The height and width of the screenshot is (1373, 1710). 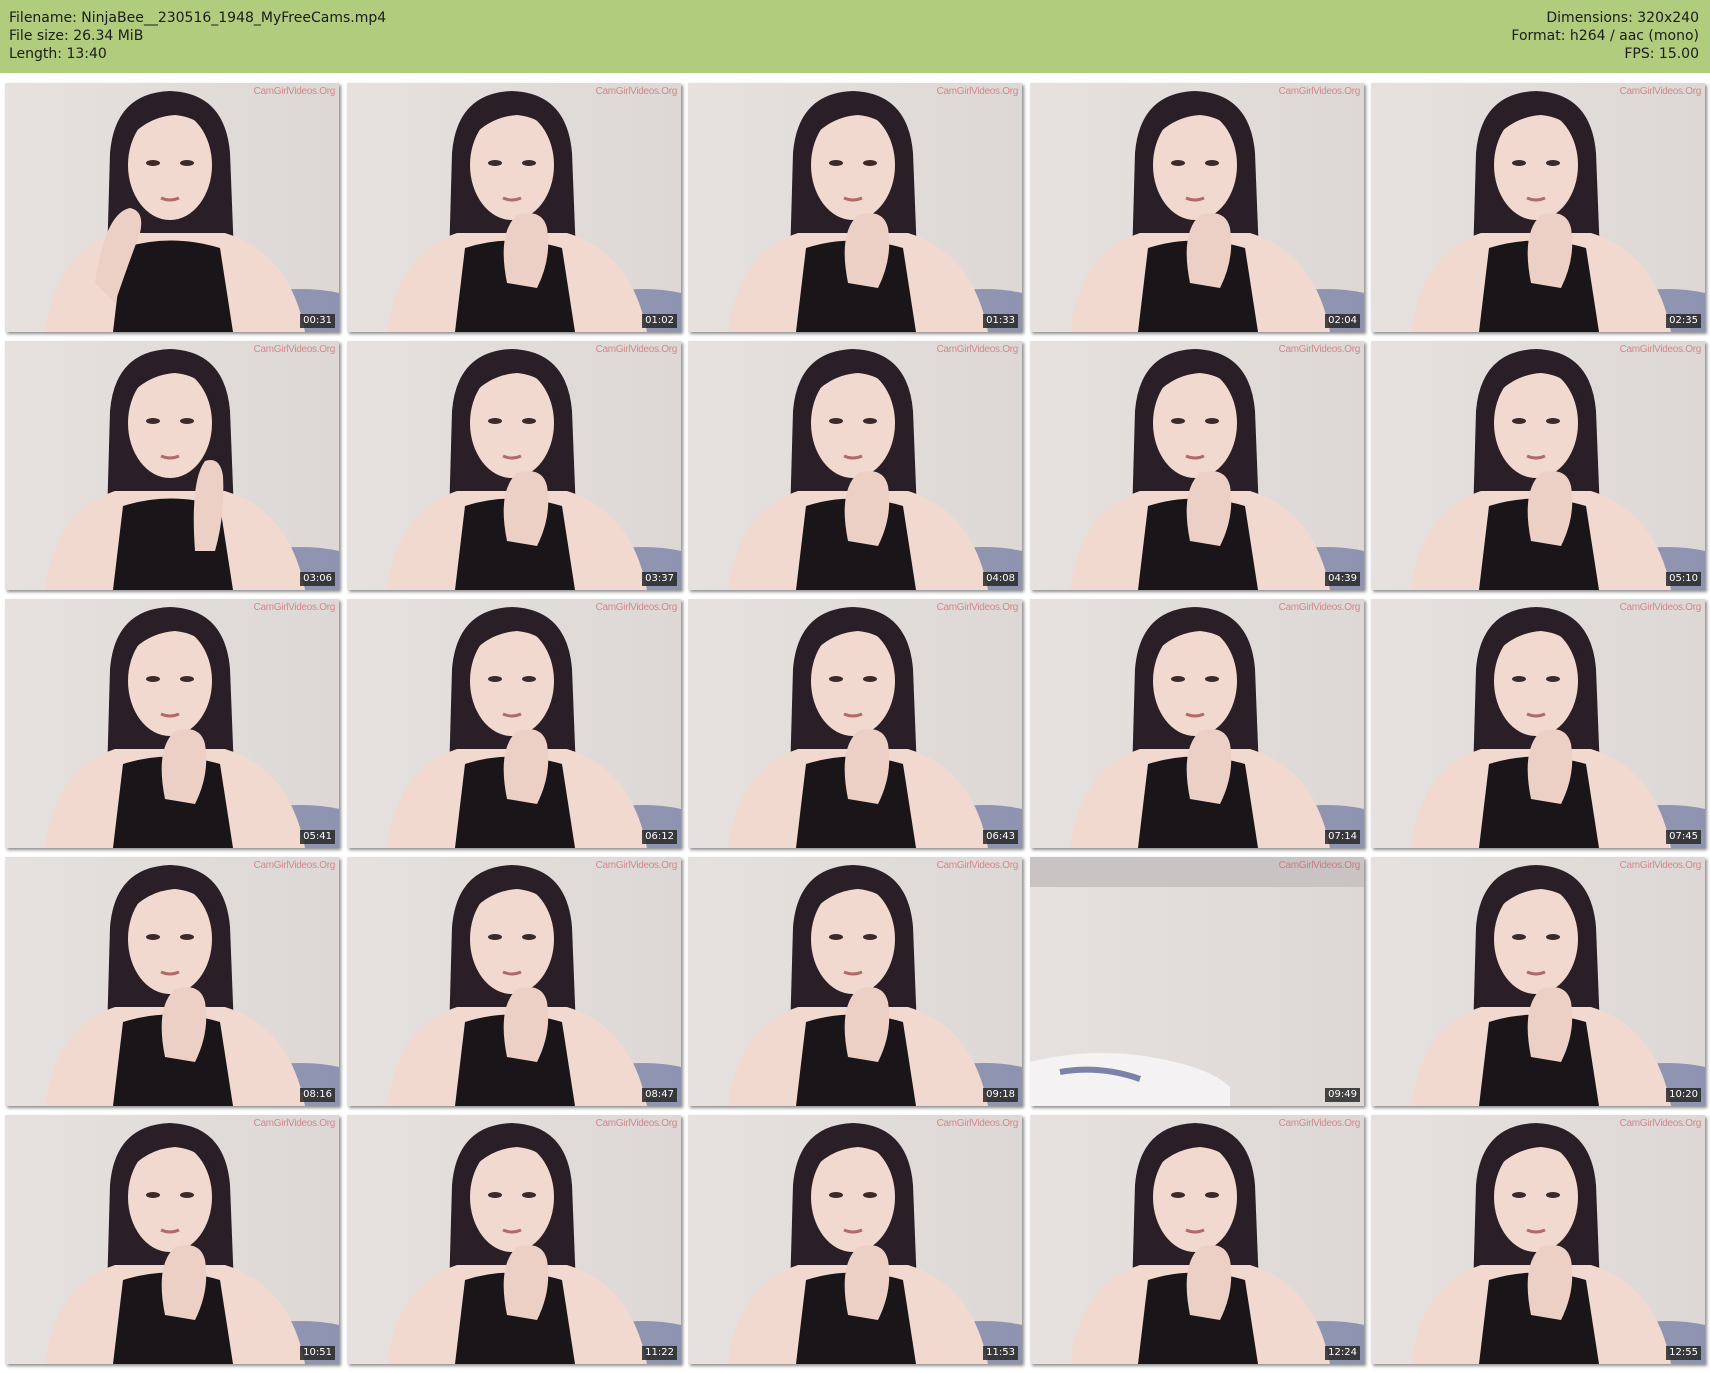 I want to click on timestamp-badge: 02:35, so click(x=1683, y=321).